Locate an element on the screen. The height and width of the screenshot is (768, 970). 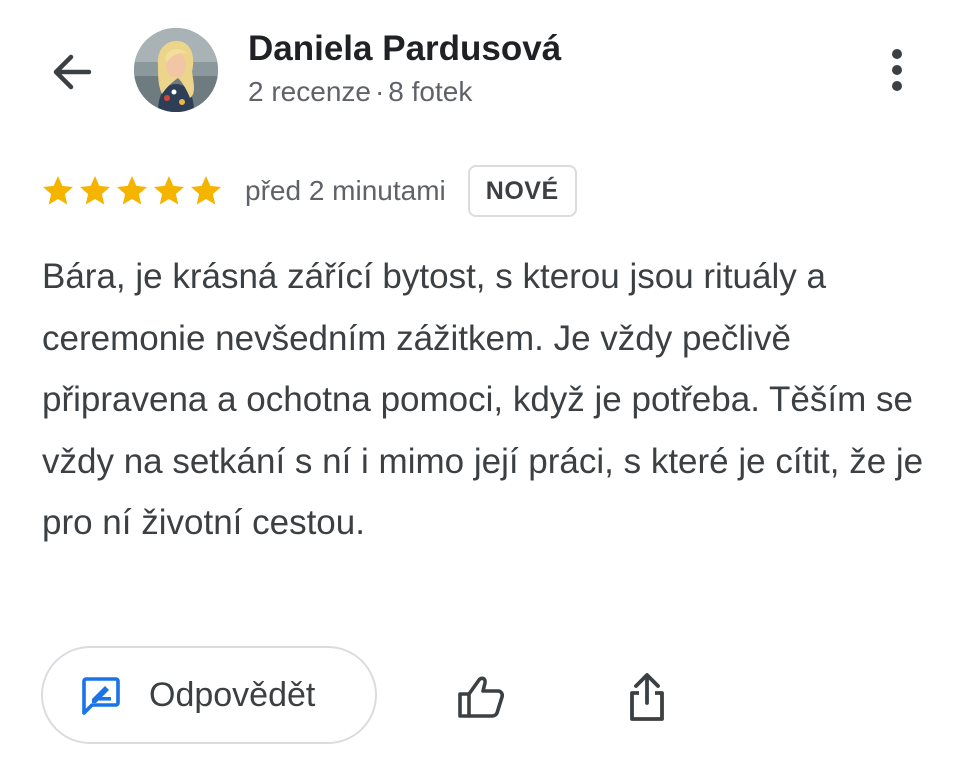
new-badge: NOVÉ is located at coordinates (522, 191).